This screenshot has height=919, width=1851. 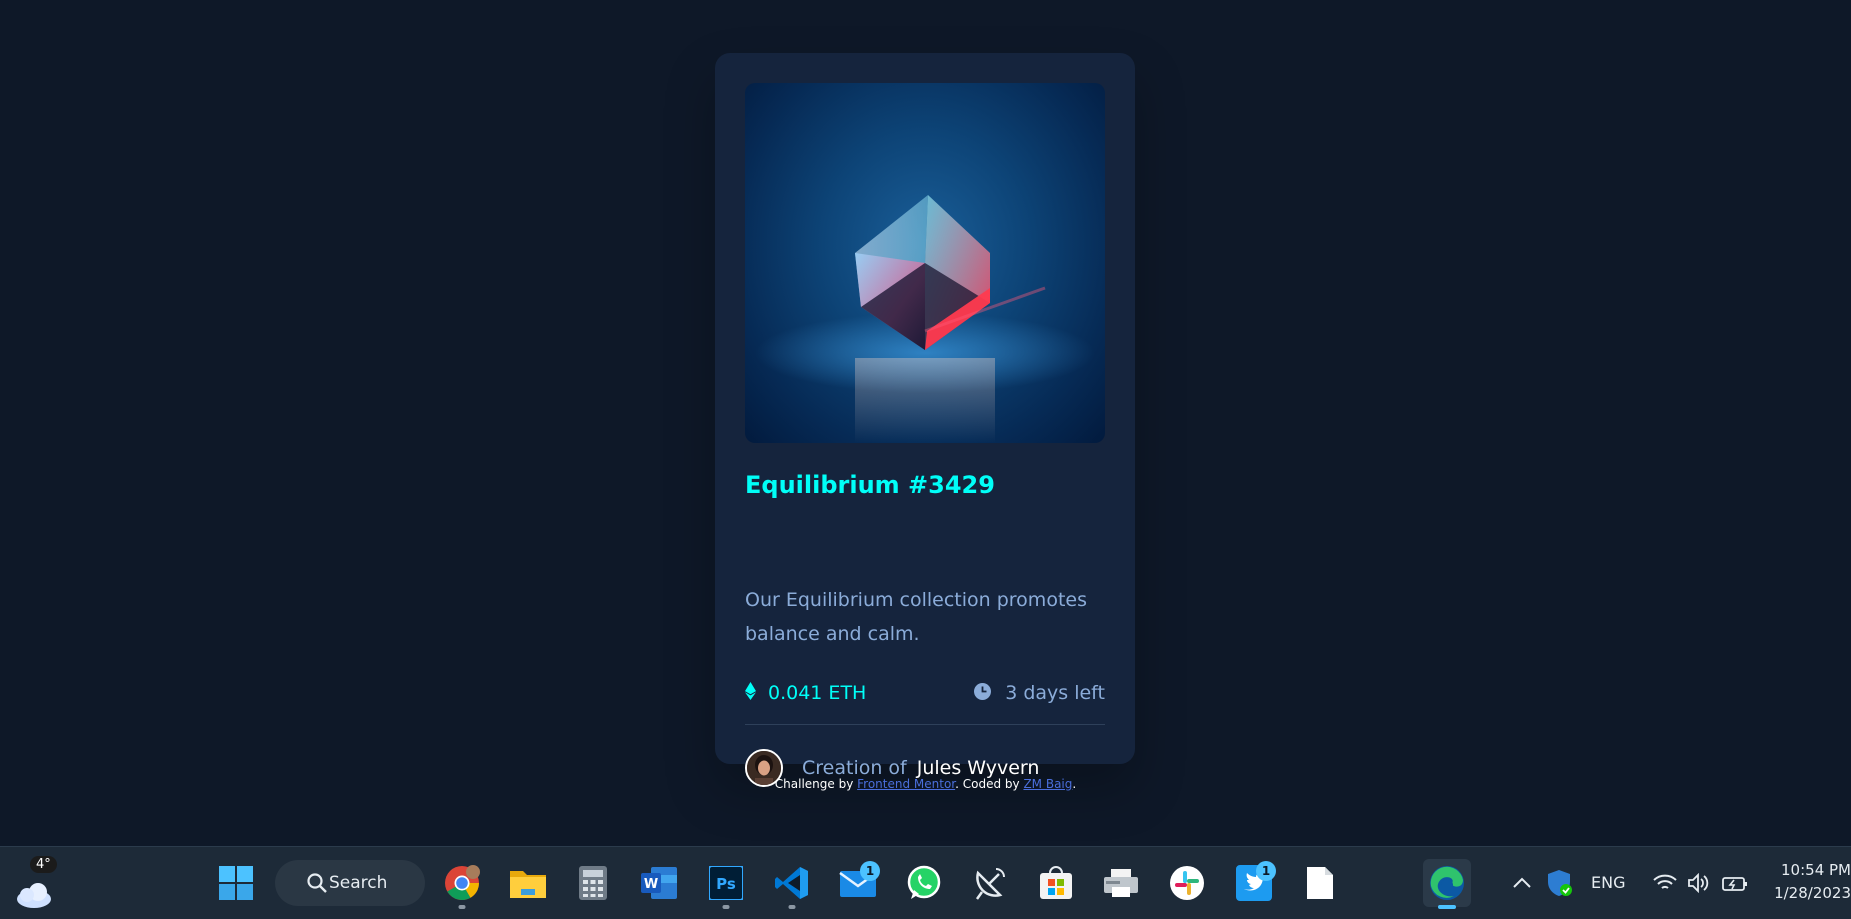 I want to click on file-explorer-icon, so click(x=528, y=884).